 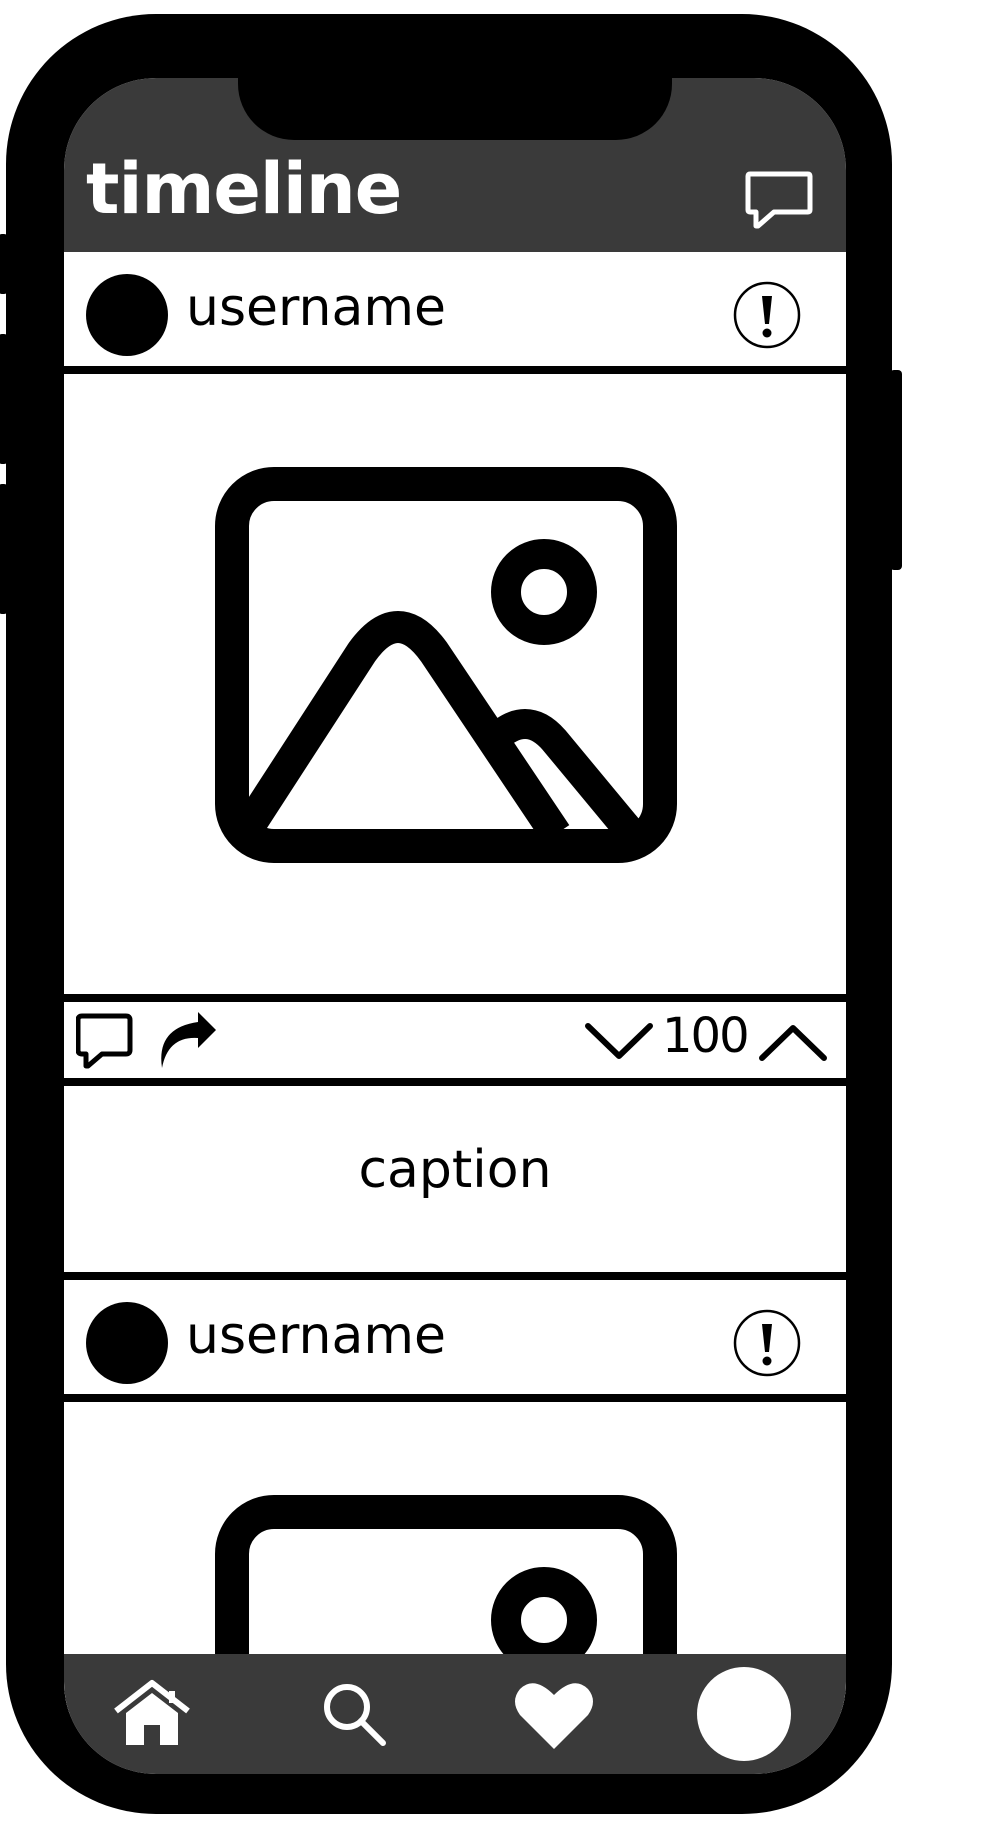 I want to click on post-actions: 100, so click(x=455, y=1044).